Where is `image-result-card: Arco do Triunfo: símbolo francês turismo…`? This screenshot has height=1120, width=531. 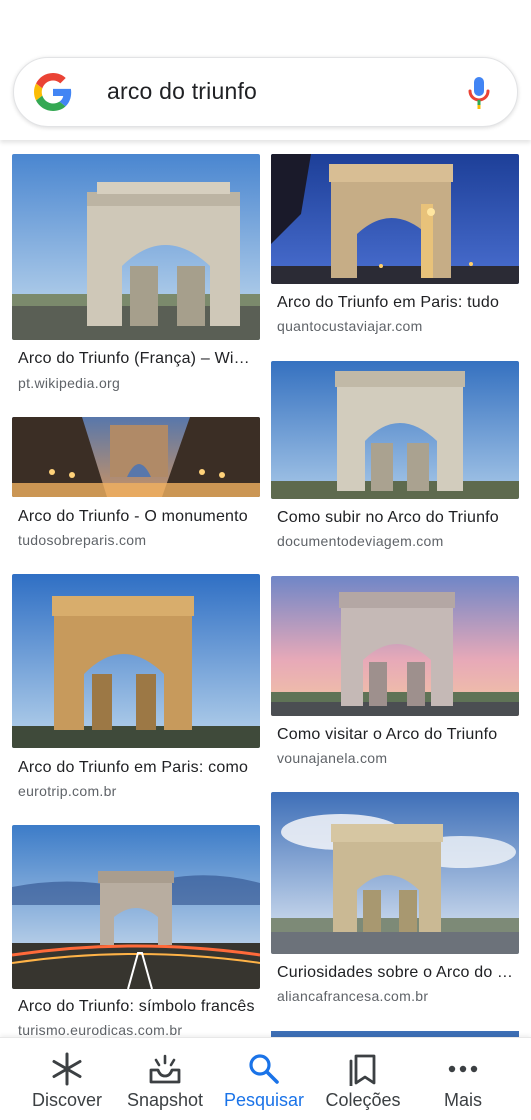 image-result-card: Arco do Triunfo: símbolo francês turismo… is located at coordinates (136, 931).